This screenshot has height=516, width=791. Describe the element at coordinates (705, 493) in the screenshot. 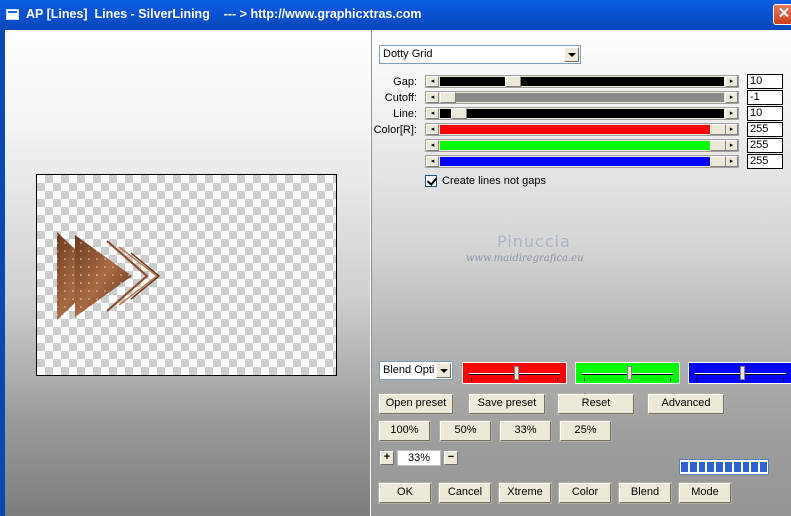

I see `mode-button: Mode` at that location.